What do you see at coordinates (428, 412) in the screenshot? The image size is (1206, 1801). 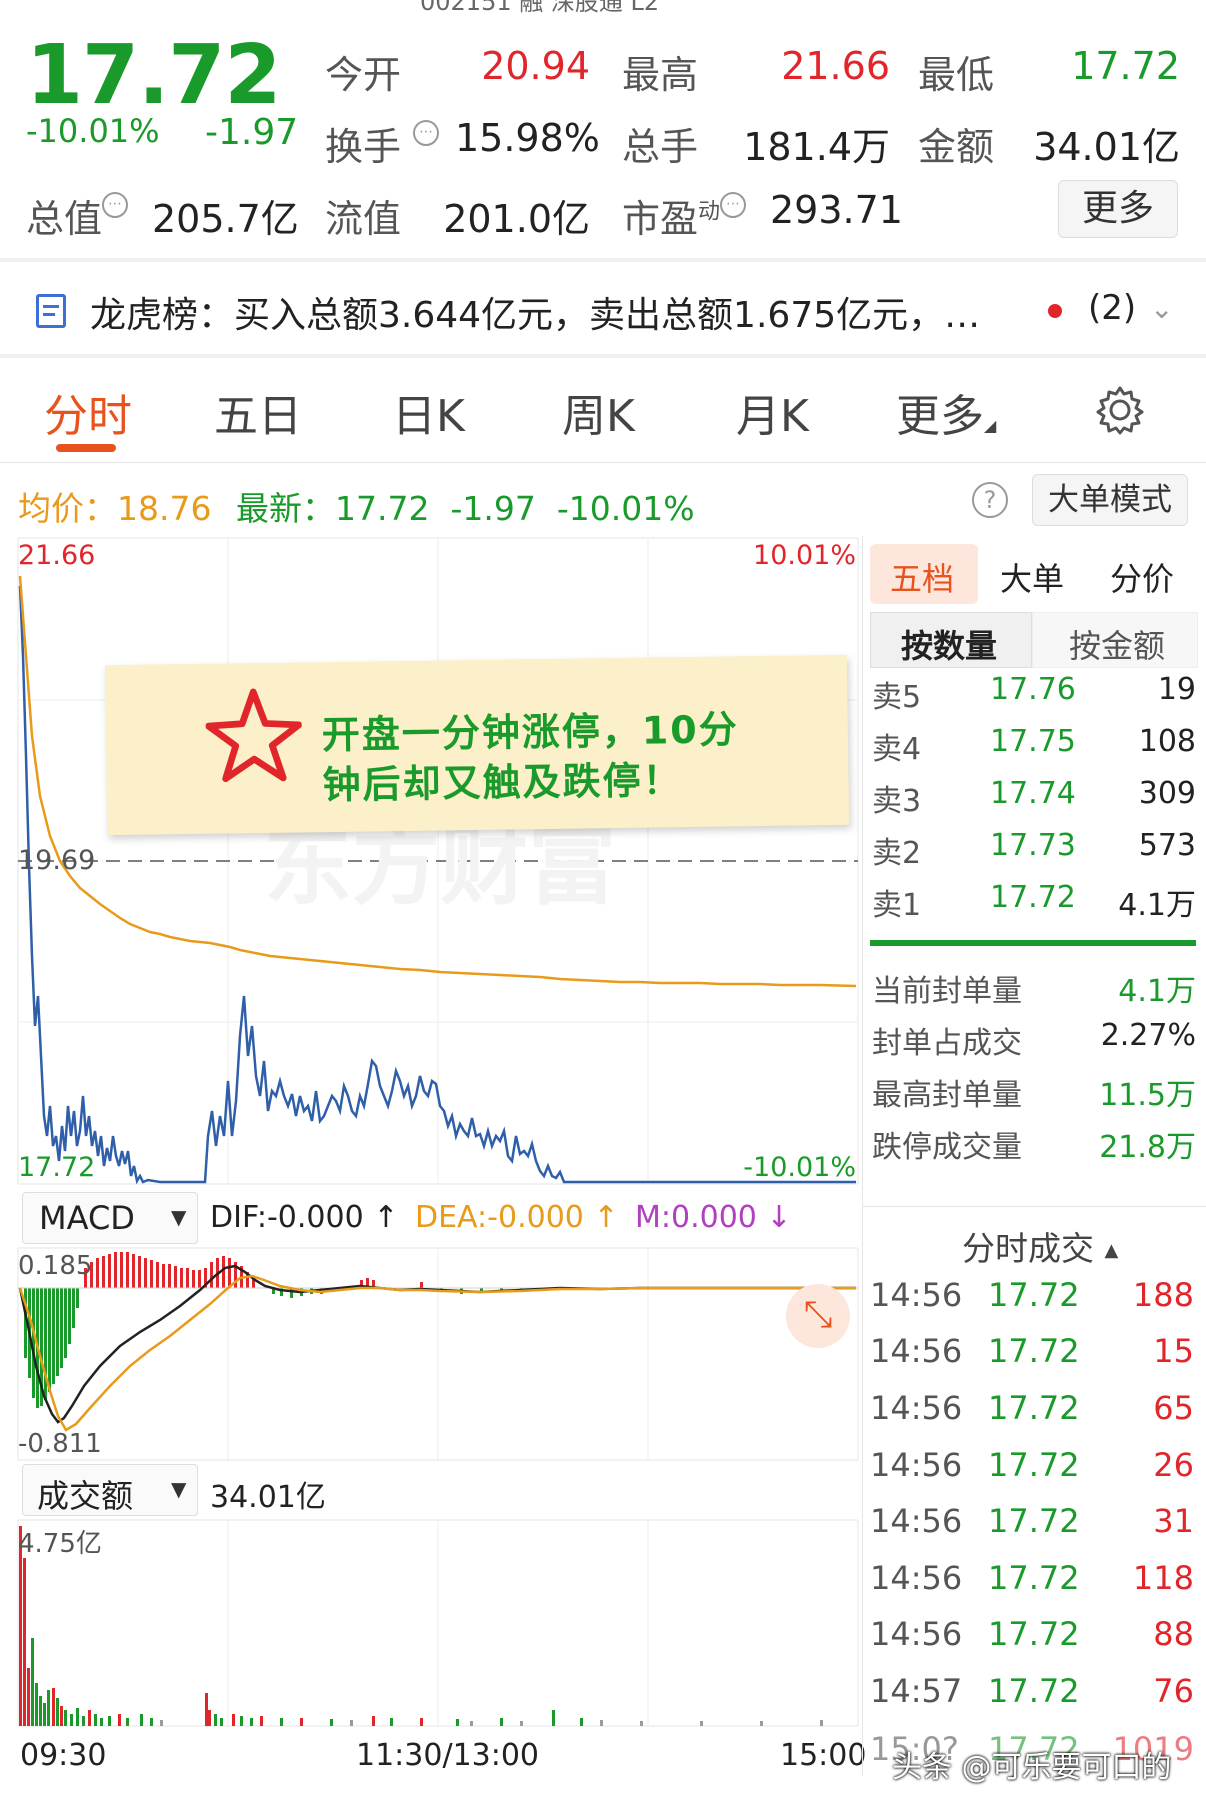 I see `tab-daily-k: 日K` at bounding box center [428, 412].